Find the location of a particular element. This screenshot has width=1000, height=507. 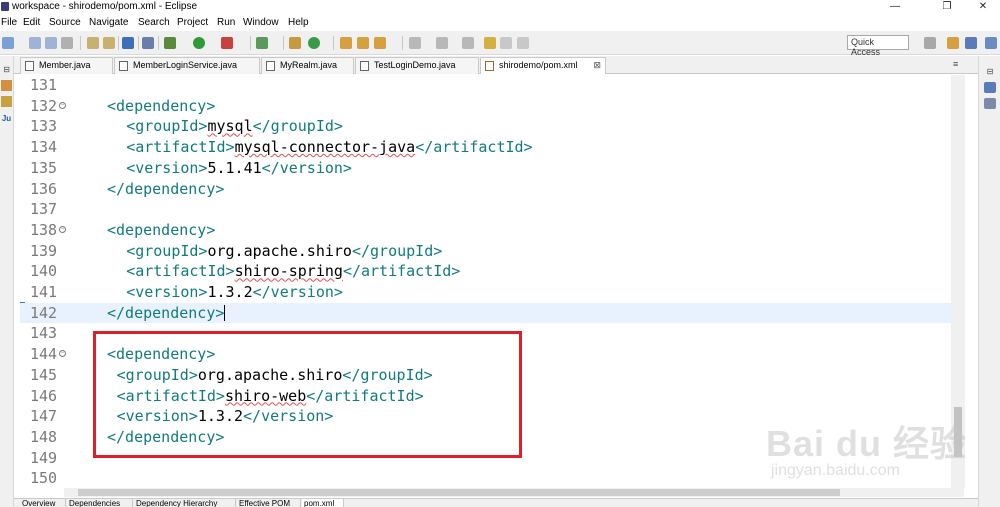

tab-list-icon: ≡ is located at coordinates (955, 64).